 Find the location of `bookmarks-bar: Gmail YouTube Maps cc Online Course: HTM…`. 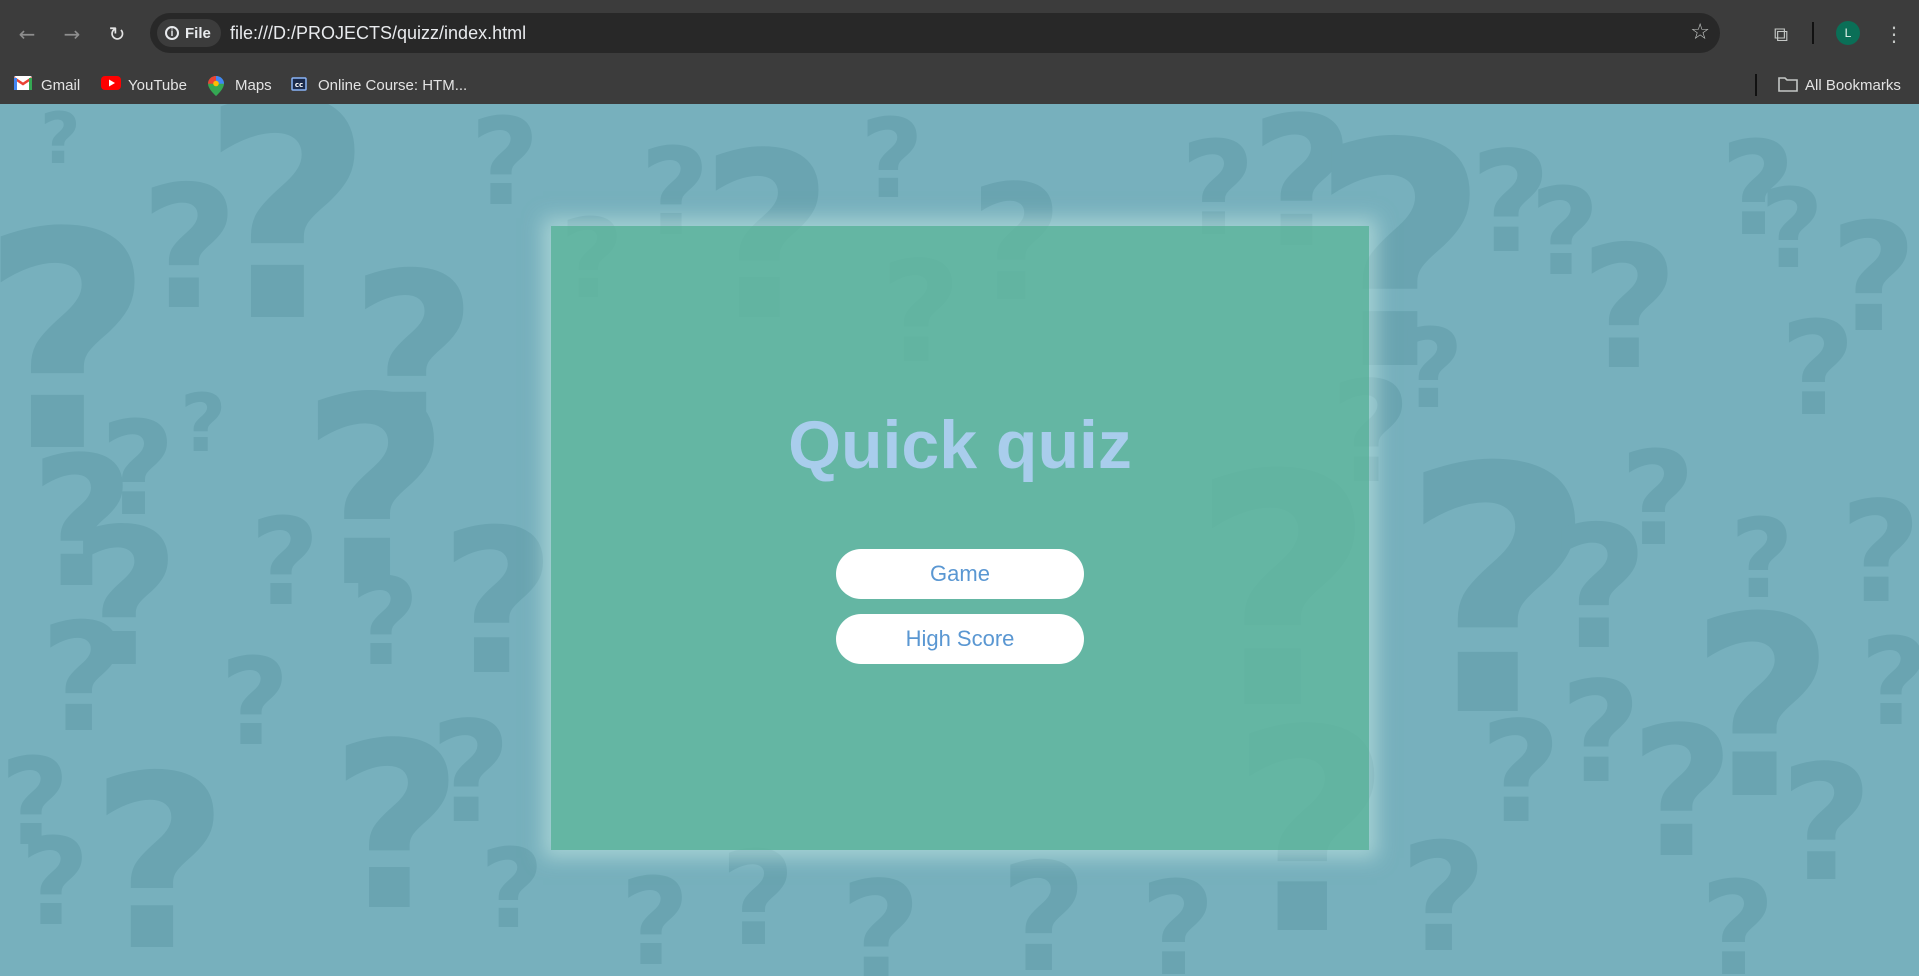

bookmarks-bar: Gmail YouTube Maps cc Online Course: HTM… is located at coordinates (959, 85).